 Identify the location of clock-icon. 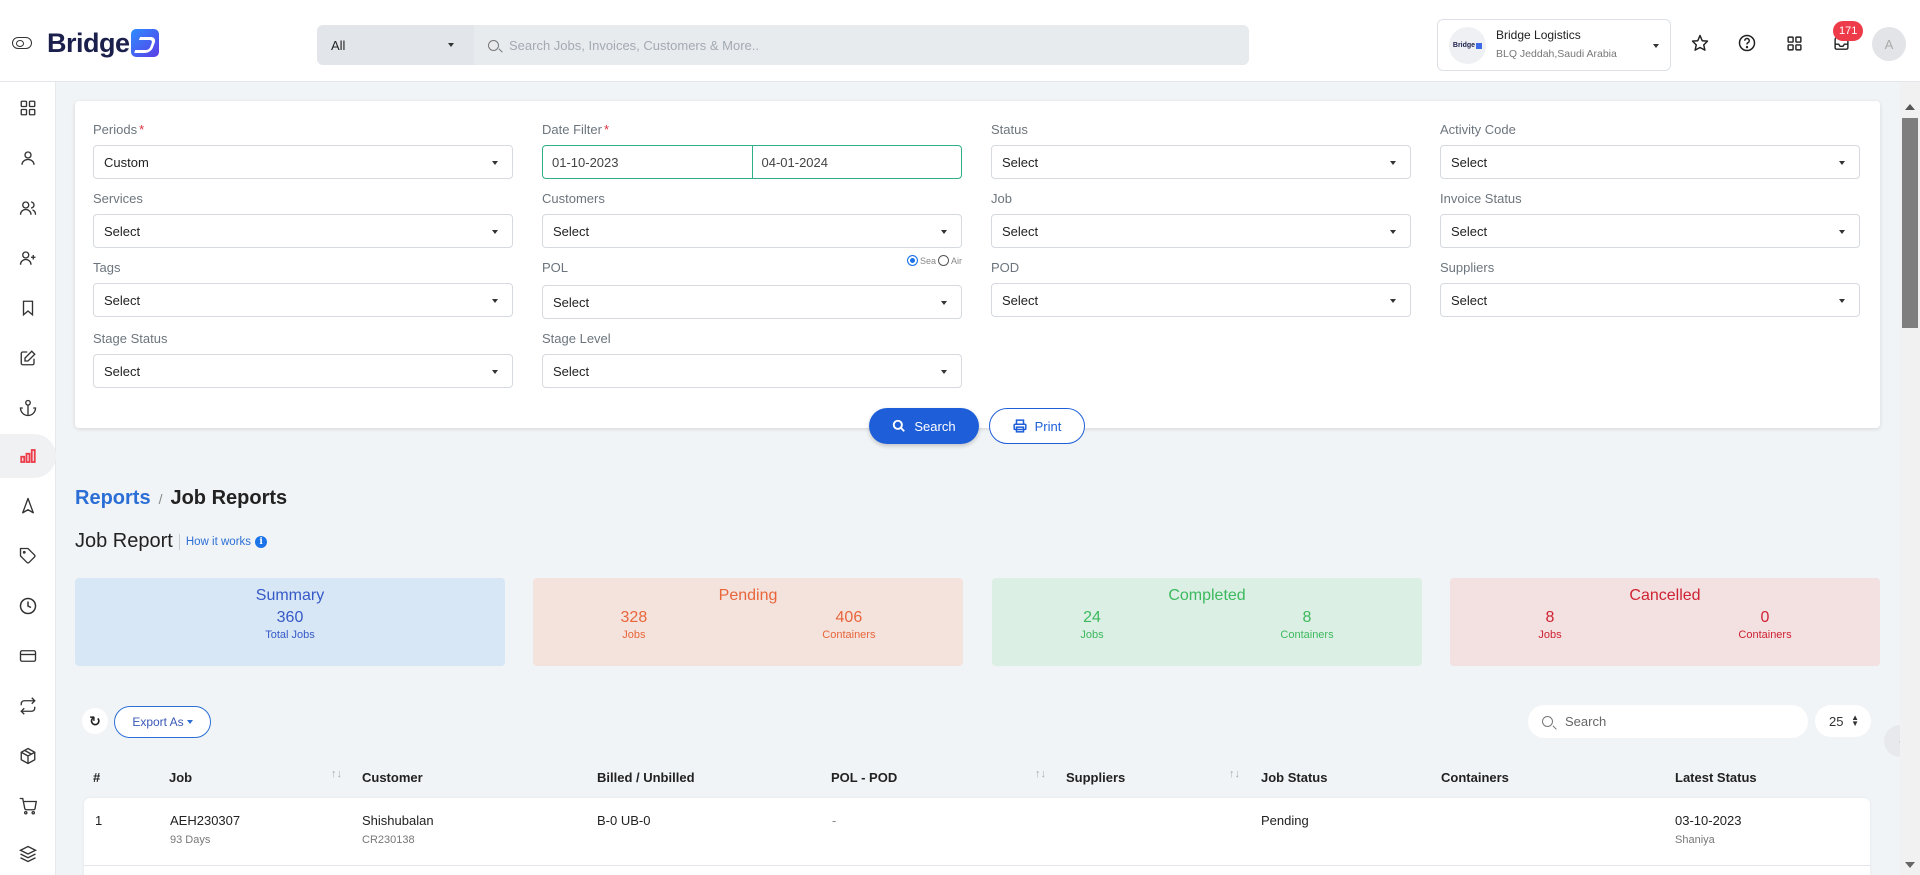
(28, 606).